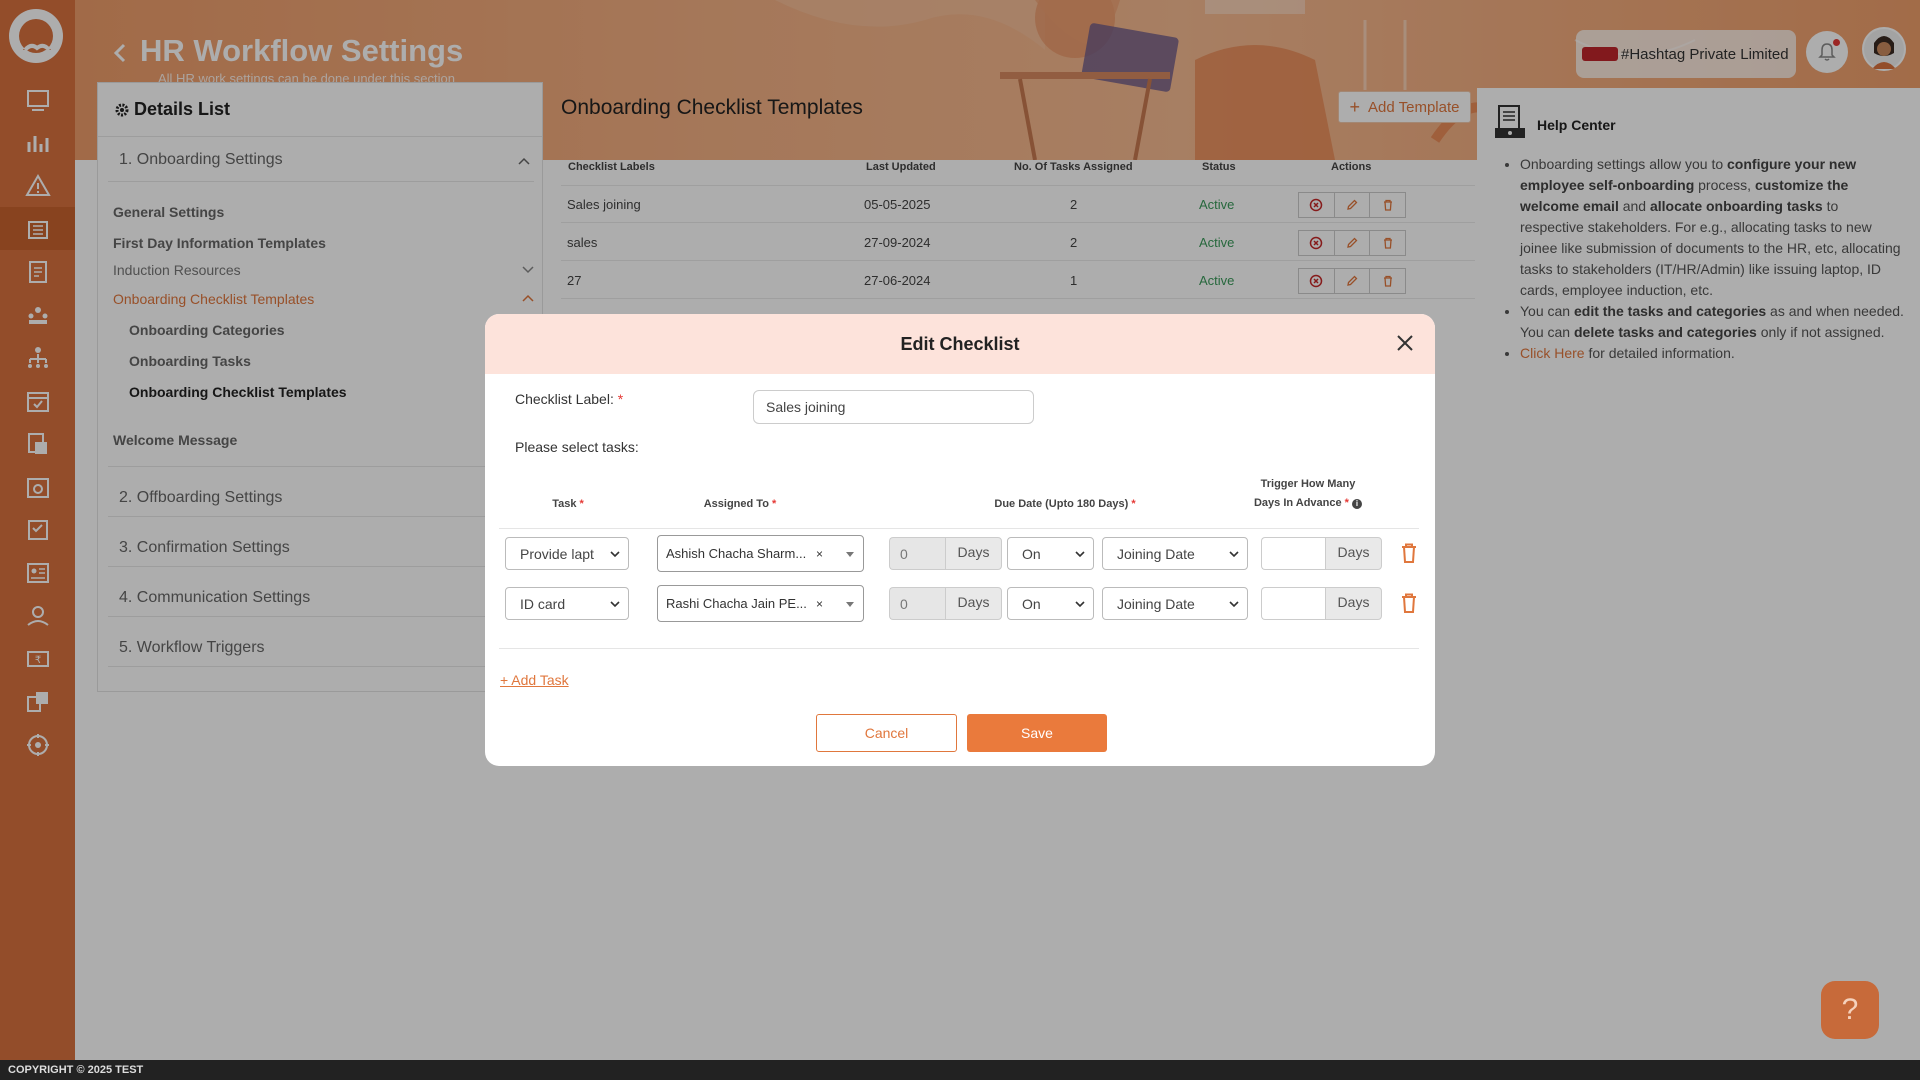  I want to click on assigned-to-select: Ashish Chacha Sharm... ×, so click(760, 553).